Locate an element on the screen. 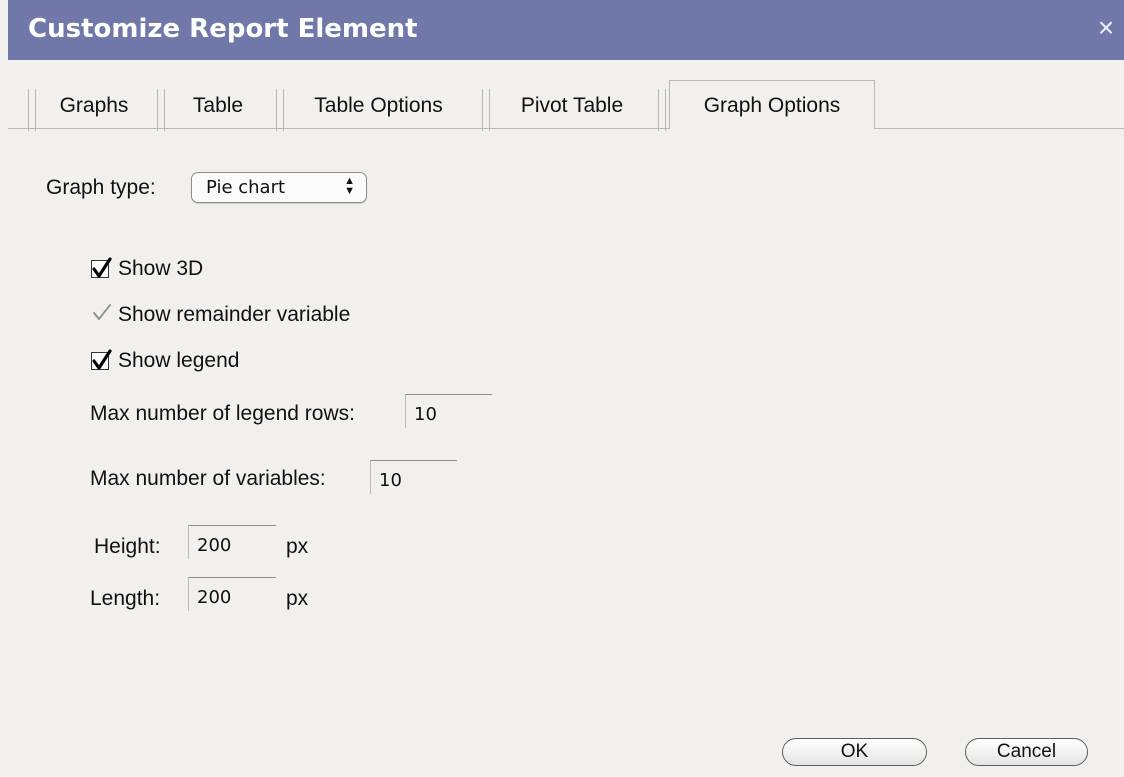 The image size is (1124, 777). title-bar: Customize Report Element × is located at coordinates (566, 30).